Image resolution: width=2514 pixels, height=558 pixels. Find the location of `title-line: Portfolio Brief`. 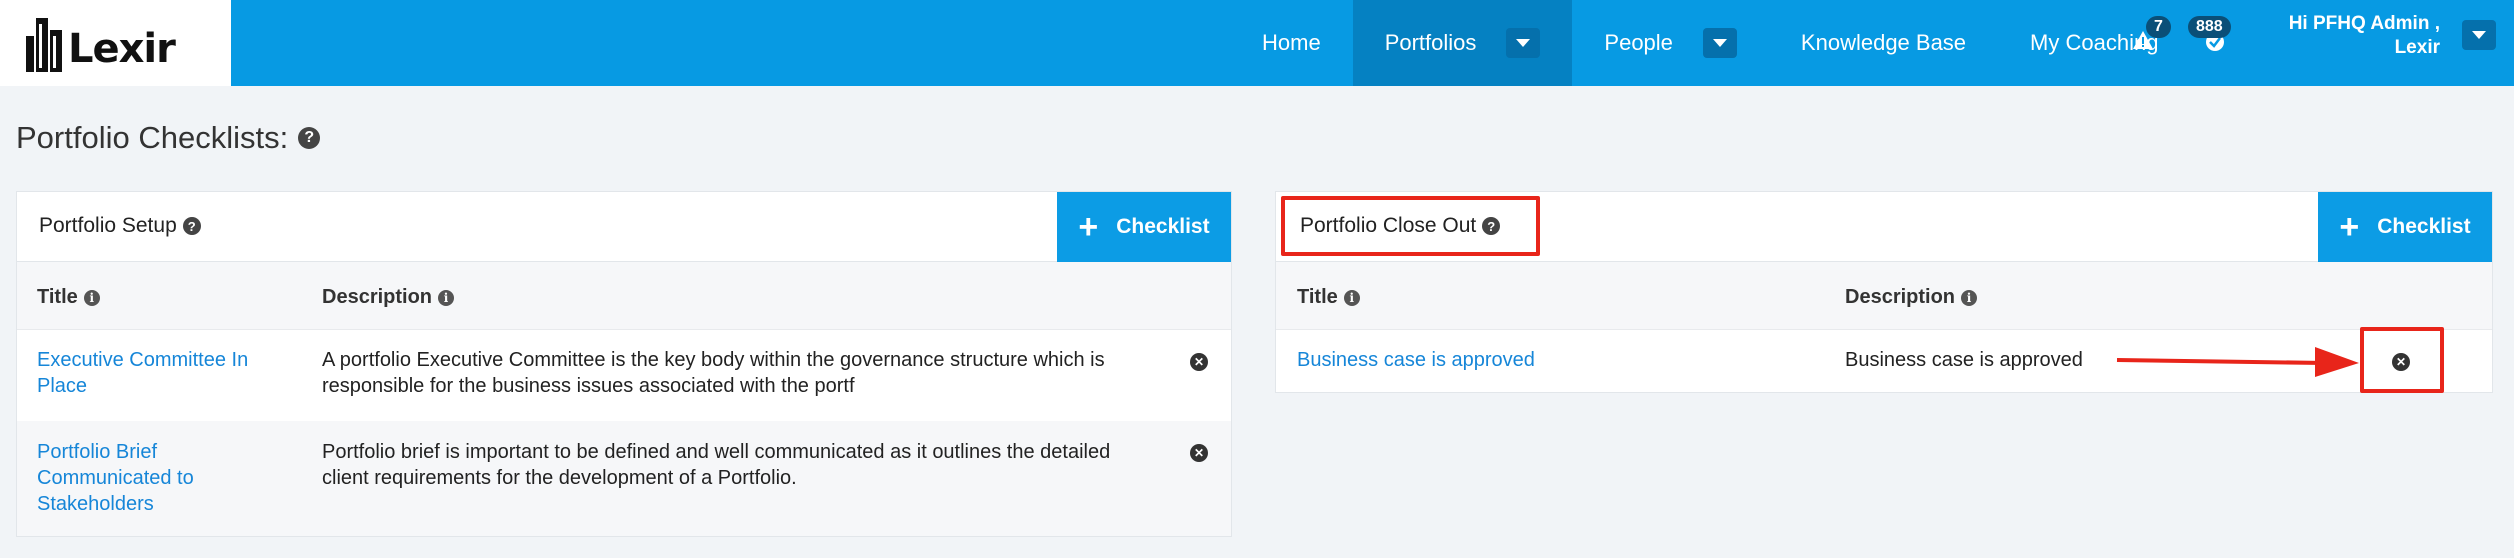

title-line: Portfolio Brief is located at coordinates (97, 452).